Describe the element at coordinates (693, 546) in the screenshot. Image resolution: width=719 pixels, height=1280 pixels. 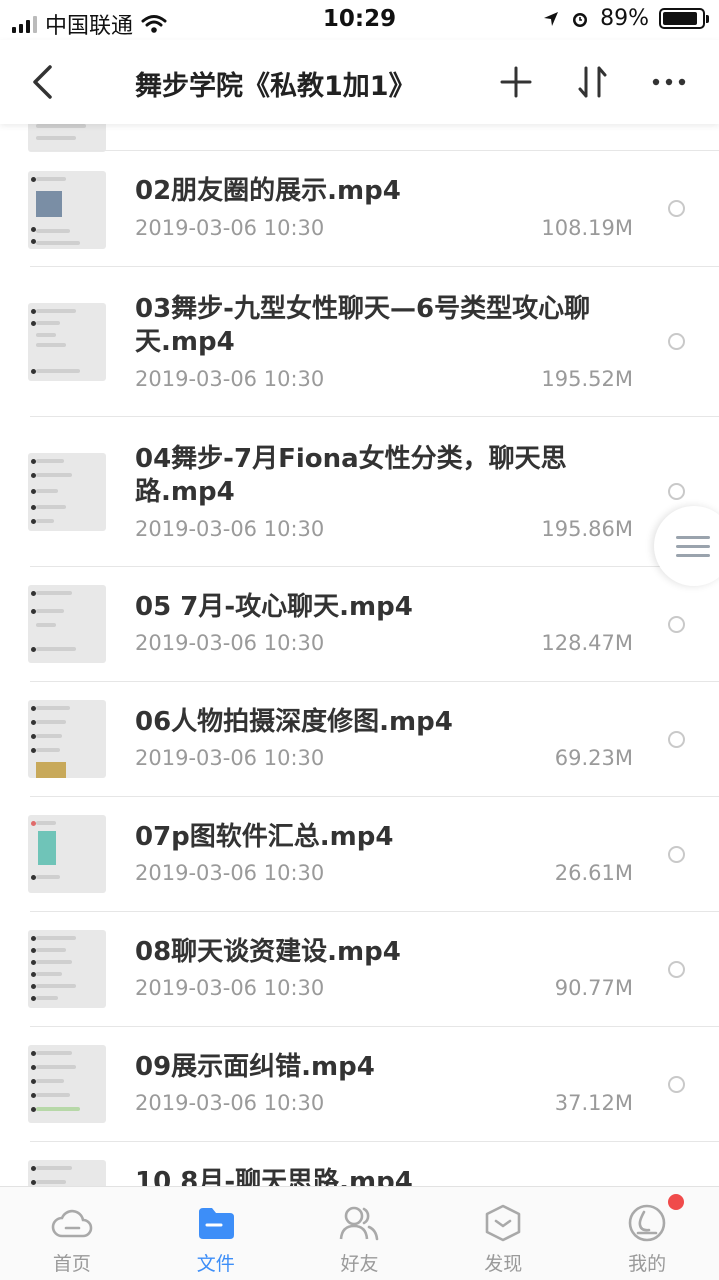
I see `menu-icon` at that location.